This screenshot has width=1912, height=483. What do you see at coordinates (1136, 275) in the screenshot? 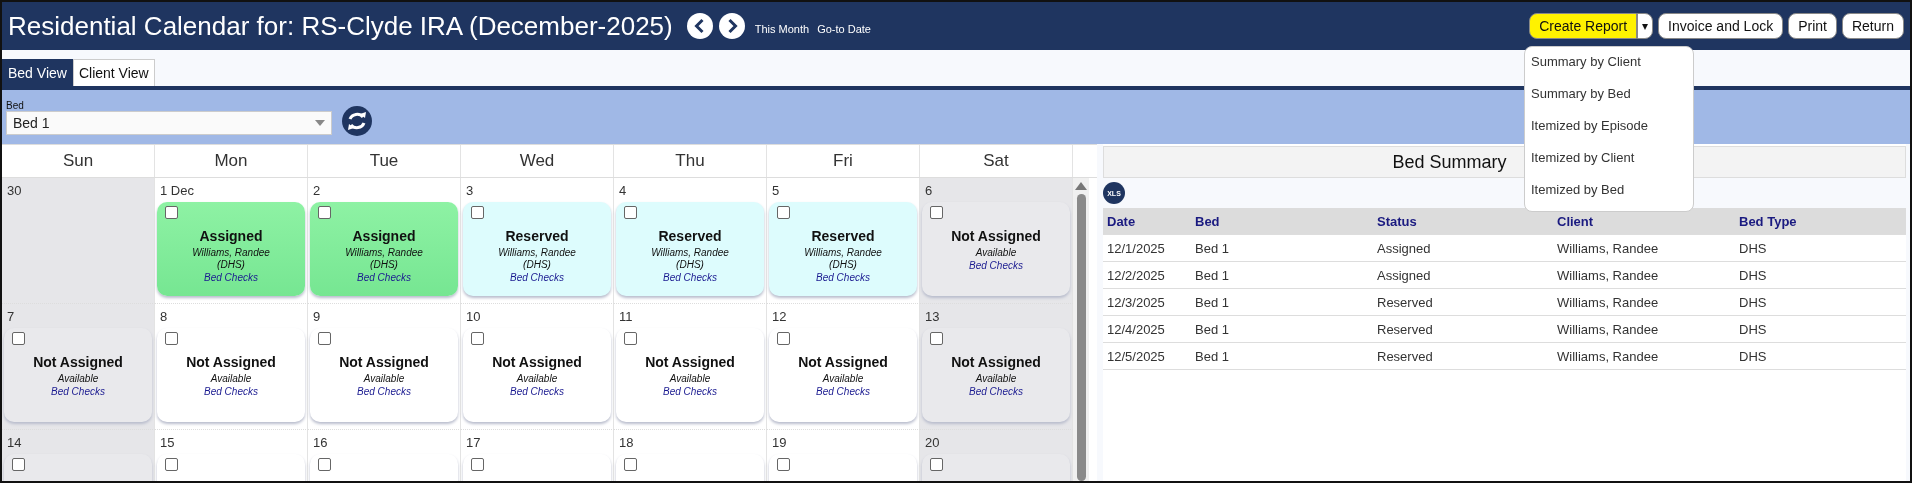
I see `table-cell-text: 12/2/2025` at bounding box center [1136, 275].